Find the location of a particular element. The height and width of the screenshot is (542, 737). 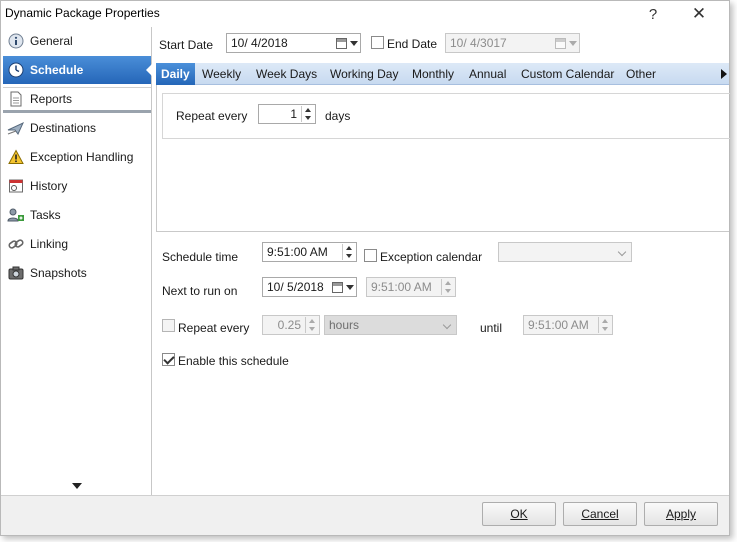

start-date-value: 10/ 4/2018 is located at coordinates (259, 43).